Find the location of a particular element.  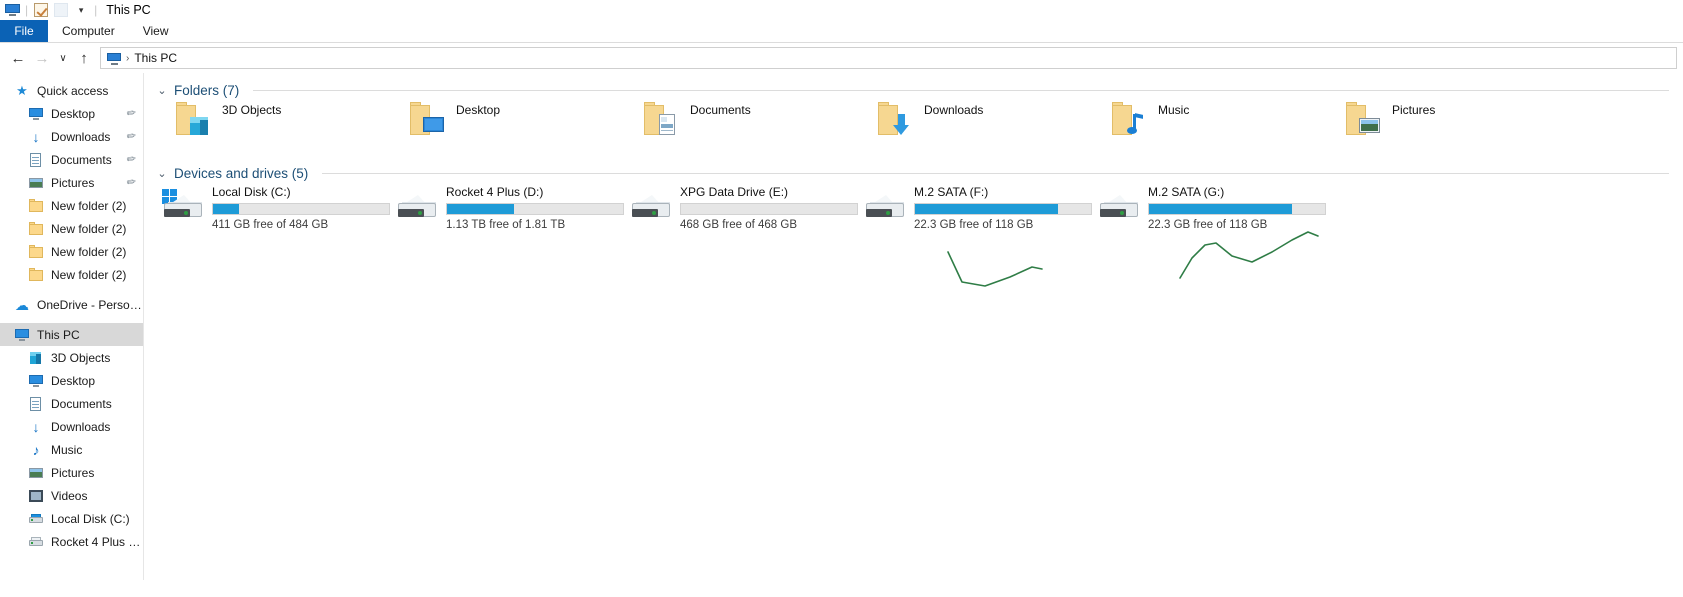

sidebar-item-label: Quick access is located at coordinates (73, 90).